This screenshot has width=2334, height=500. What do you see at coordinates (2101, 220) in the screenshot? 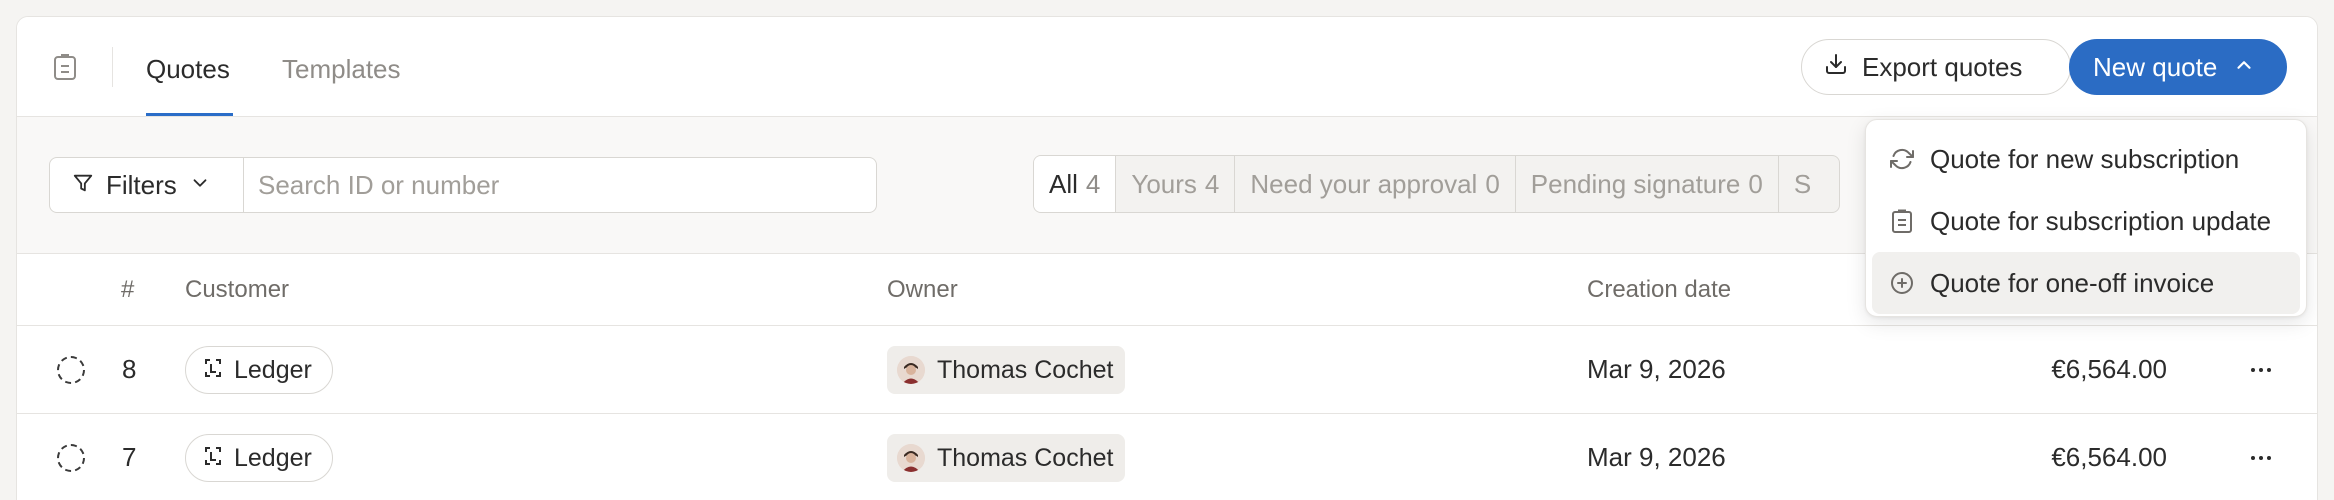
I see `menu-item-label: Quote for subscription update` at bounding box center [2101, 220].